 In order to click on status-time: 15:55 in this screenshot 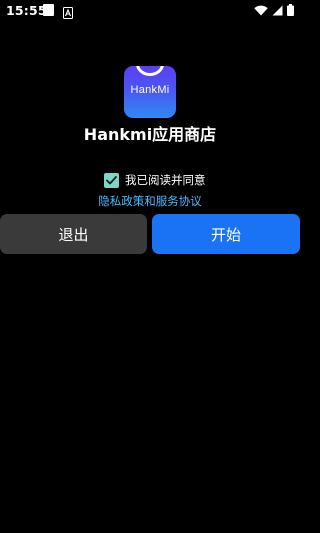, I will do `click(26, 10)`.